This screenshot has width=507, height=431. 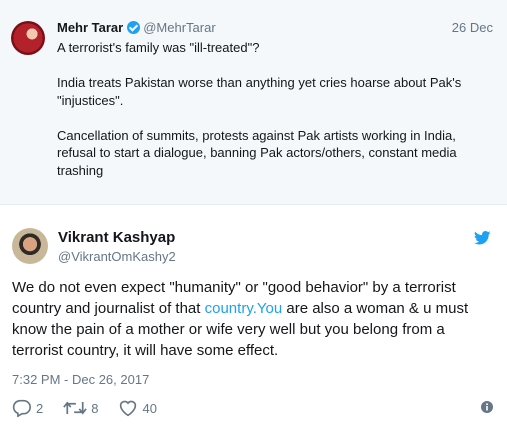 I want to click on parent-date: 26 Dec, so click(x=472, y=27).